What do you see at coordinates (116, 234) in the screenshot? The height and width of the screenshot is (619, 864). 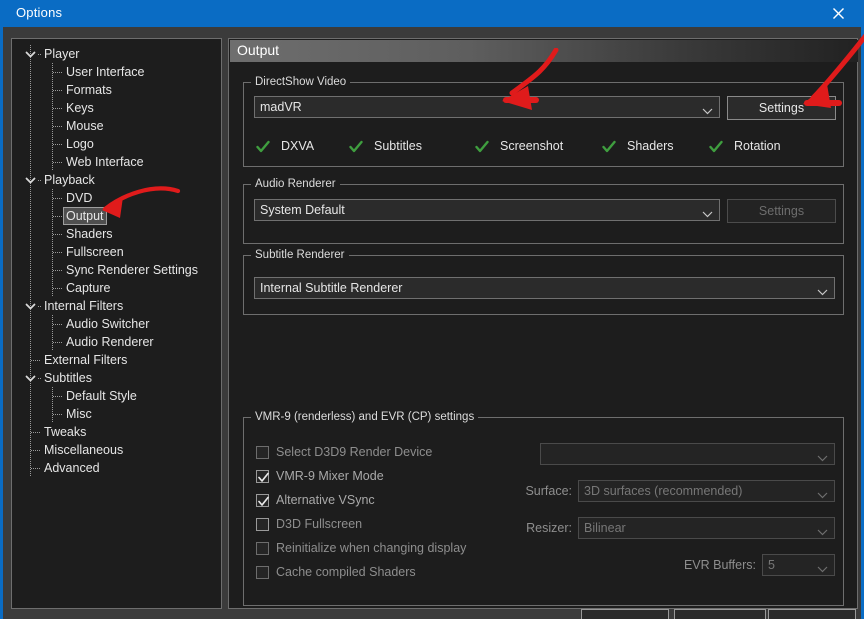 I see `sidebar-item-shaders: Shaders` at bounding box center [116, 234].